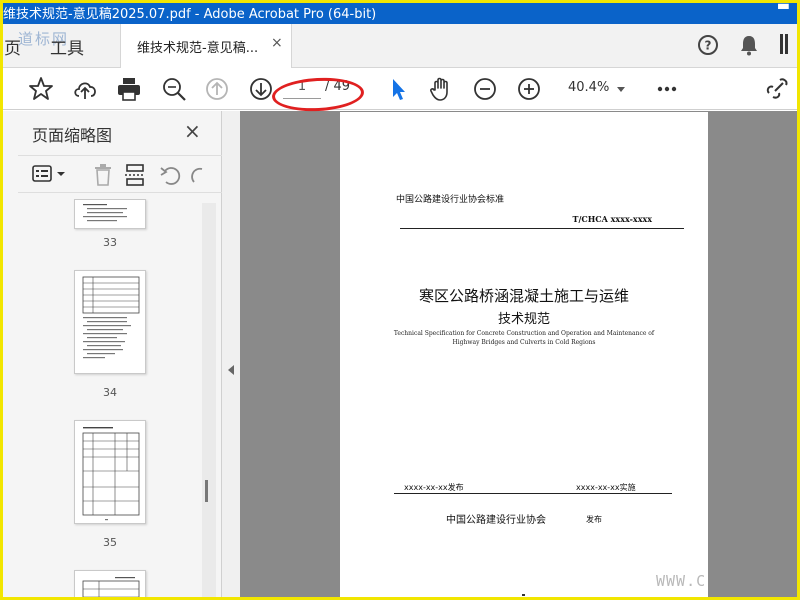 This screenshot has width=800, height=600. What do you see at coordinates (110, 542) in the screenshot?
I see `thumbnail-page-number: 35` at bounding box center [110, 542].